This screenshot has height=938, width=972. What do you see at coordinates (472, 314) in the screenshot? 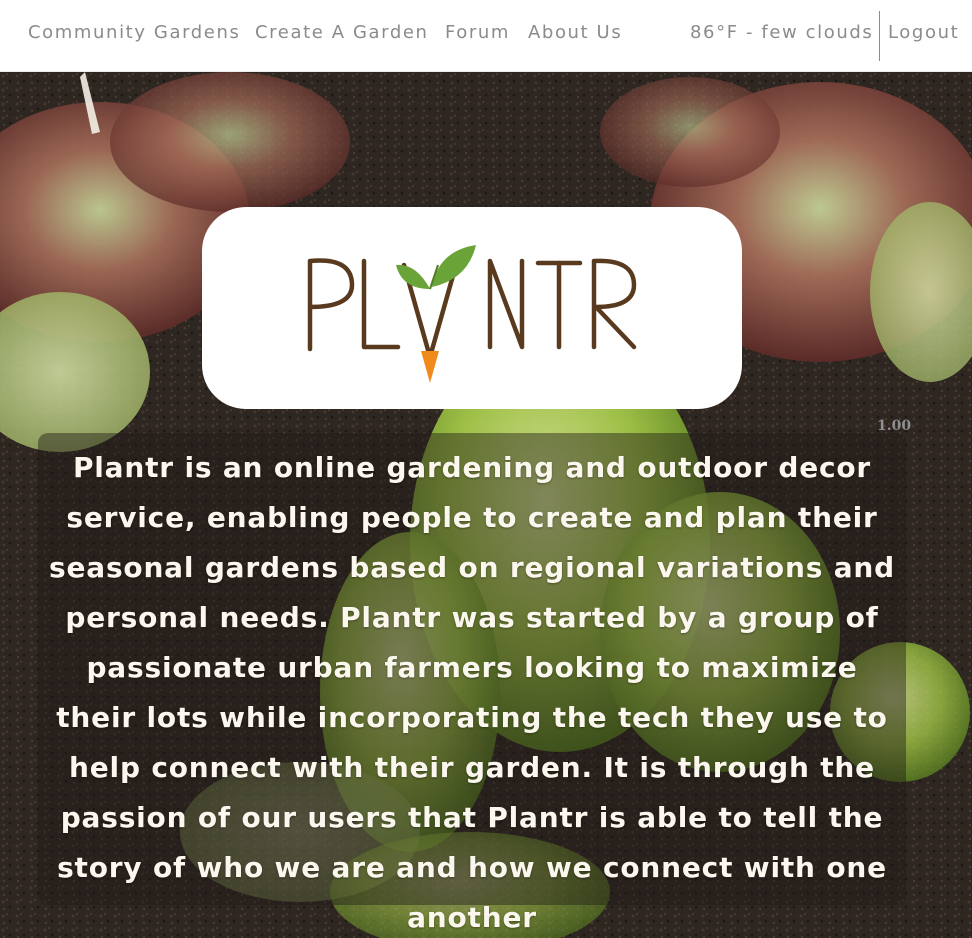
I see `plantr-logo` at bounding box center [472, 314].